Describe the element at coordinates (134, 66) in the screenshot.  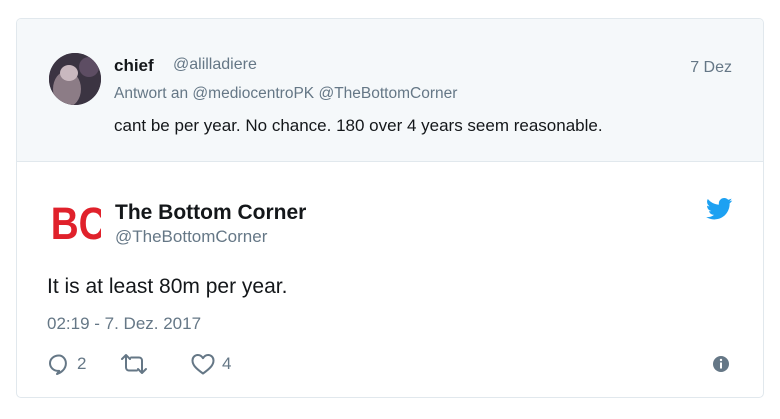
I see `parent-author-name: chief` at that location.